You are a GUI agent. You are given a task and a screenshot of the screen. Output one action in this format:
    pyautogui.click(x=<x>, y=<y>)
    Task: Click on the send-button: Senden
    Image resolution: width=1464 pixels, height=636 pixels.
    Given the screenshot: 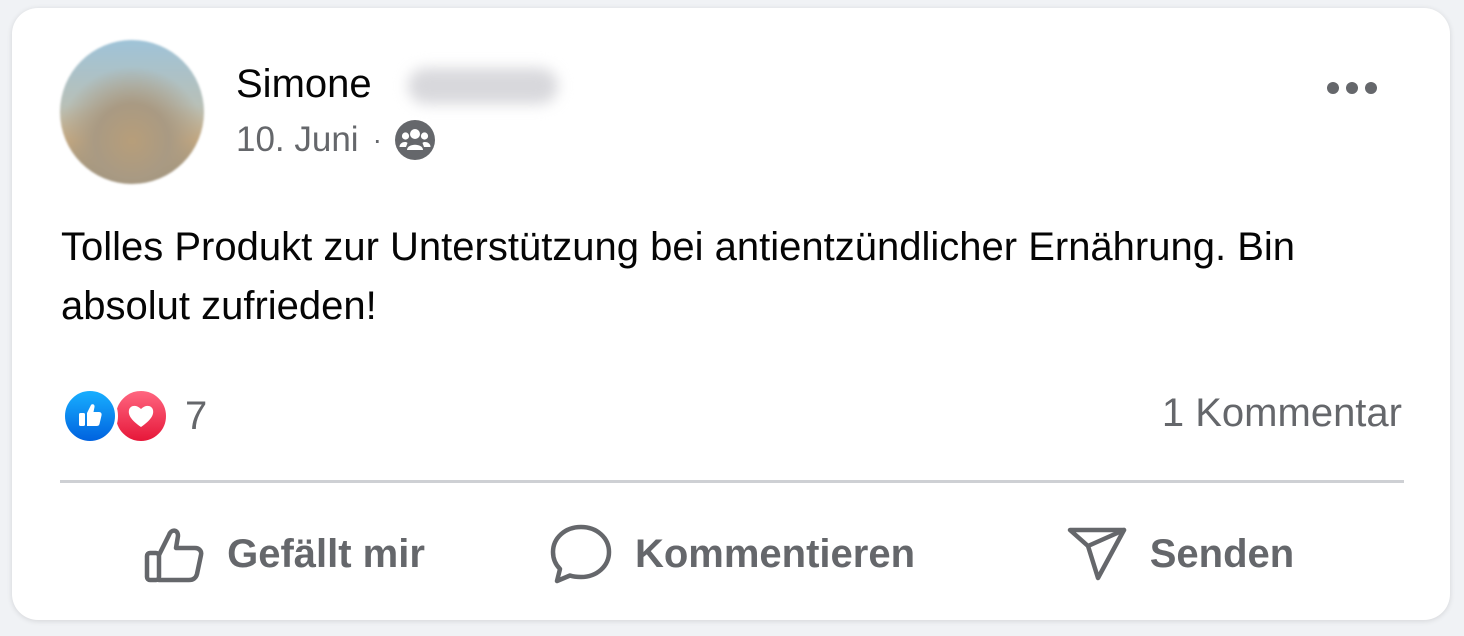 What is the action you would take?
    pyautogui.click(x=1180, y=554)
    